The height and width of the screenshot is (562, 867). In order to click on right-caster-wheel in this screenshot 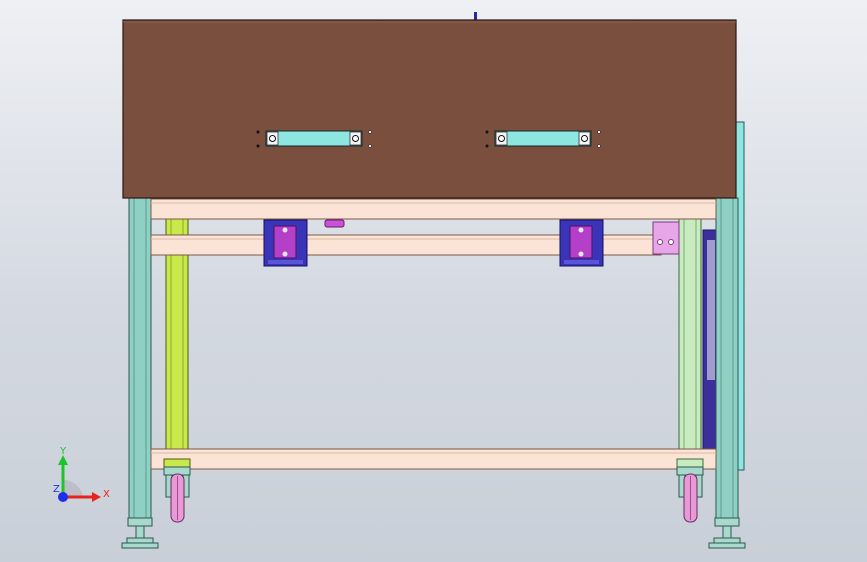, I will do `click(690, 490)`.